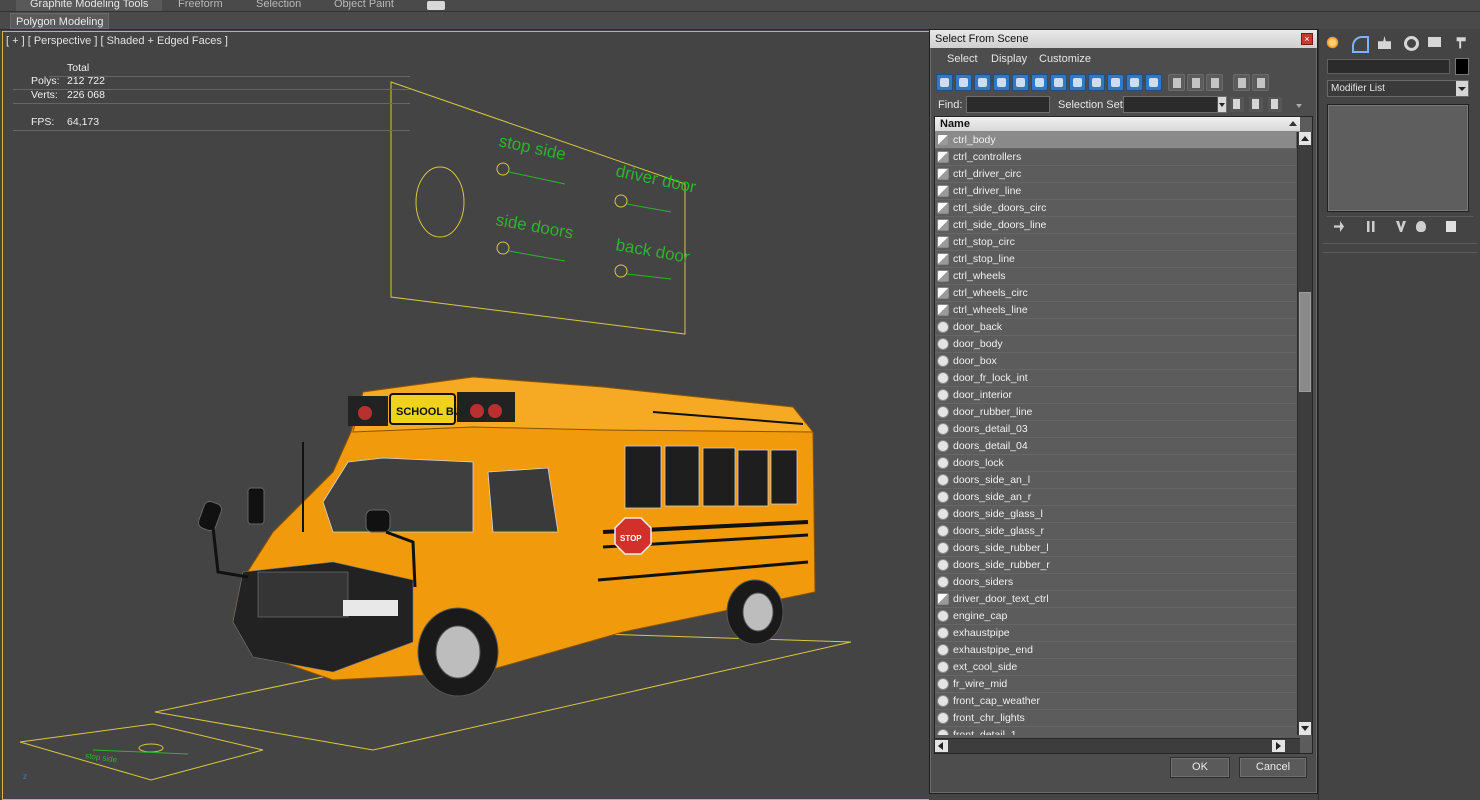 This screenshot has height=800, width=1480. What do you see at coordinates (1307, 39) in the screenshot?
I see `close-icon: ×` at bounding box center [1307, 39].